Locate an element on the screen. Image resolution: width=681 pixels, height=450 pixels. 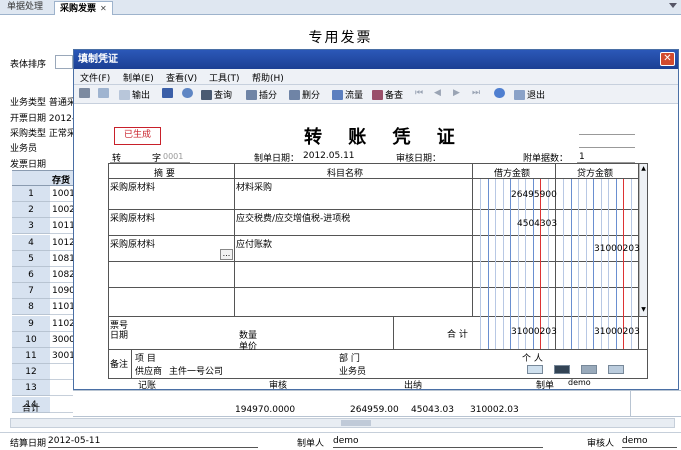
help-button is located at coordinates (500, 93).